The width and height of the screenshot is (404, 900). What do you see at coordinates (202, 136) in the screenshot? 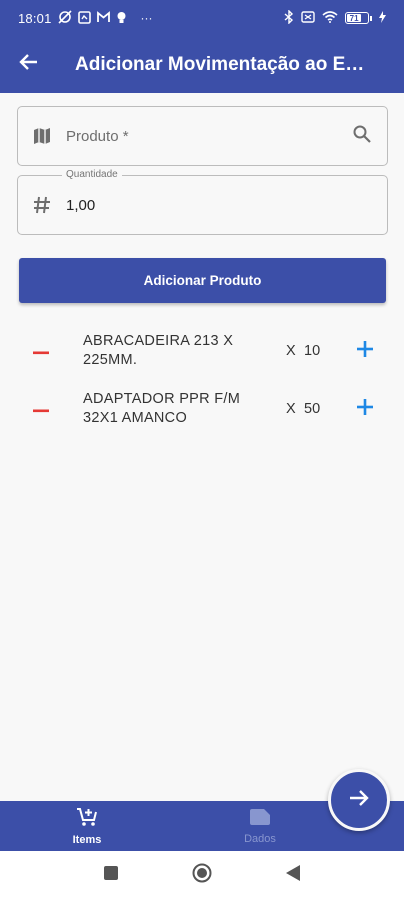
I see `produto-search-field: Produto *` at bounding box center [202, 136].